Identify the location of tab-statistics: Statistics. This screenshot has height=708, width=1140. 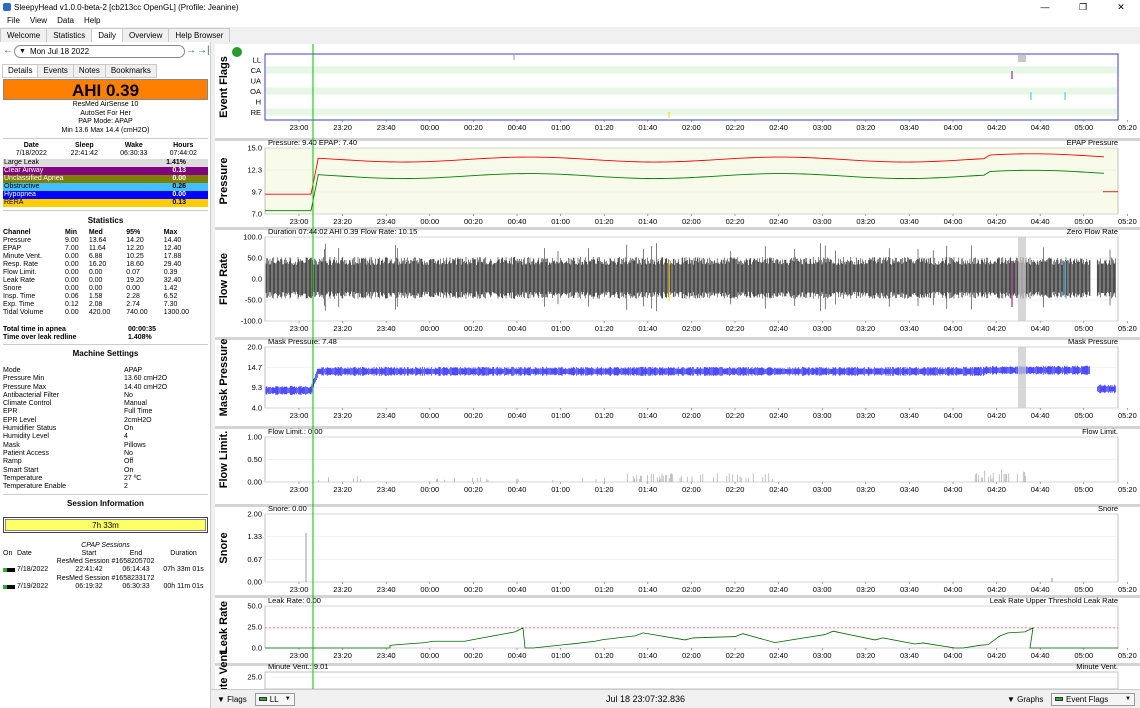
(69, 35).